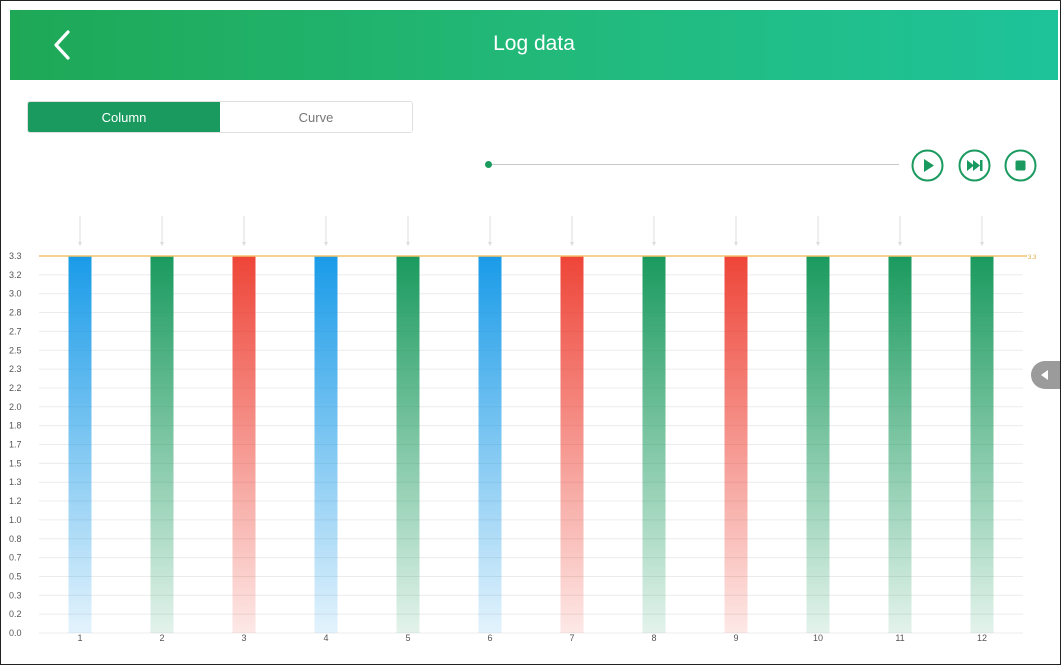  What do you see at coordinates (15, 482) in the screenshot?
I see `y-tick-label: 1.3` at bounding box center [15, 482].